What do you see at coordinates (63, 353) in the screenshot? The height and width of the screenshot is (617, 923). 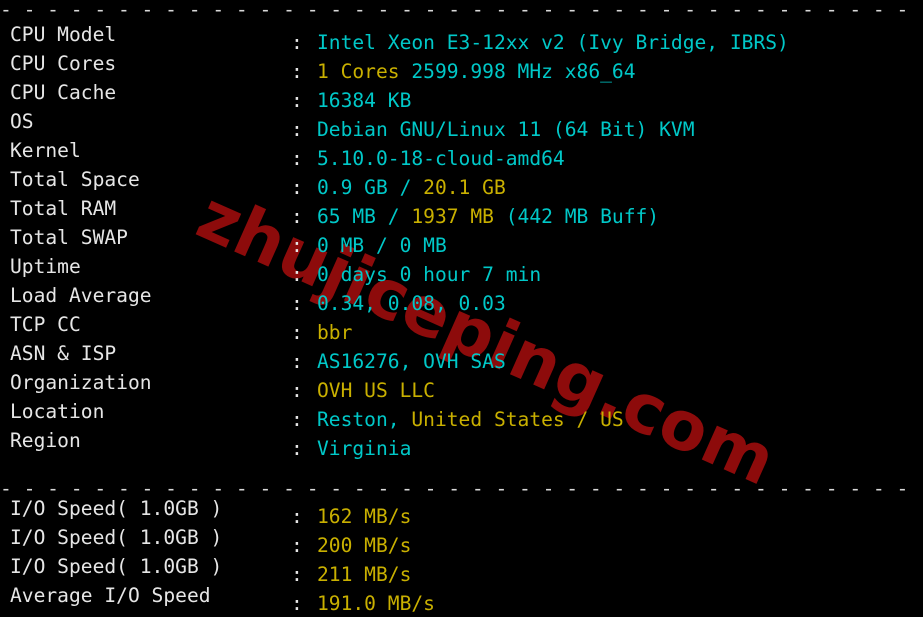 I see `system-info-label: ASN & ISP` at bounding box center [63, 353].